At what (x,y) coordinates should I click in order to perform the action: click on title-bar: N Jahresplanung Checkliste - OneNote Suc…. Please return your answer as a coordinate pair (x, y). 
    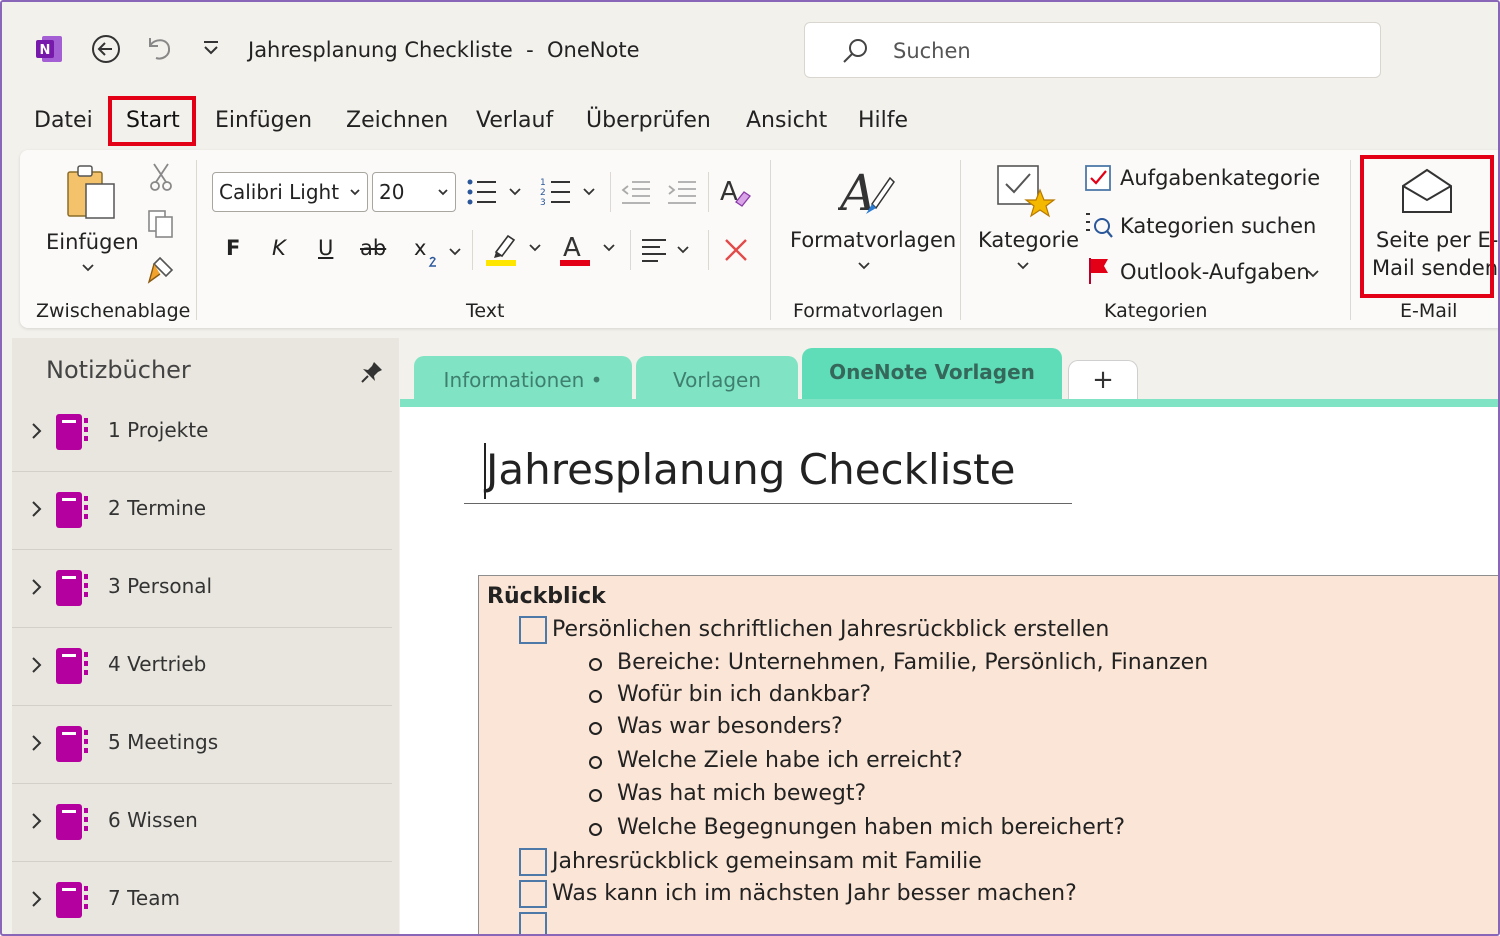
    Looking at the image, I should click on (750, 49).